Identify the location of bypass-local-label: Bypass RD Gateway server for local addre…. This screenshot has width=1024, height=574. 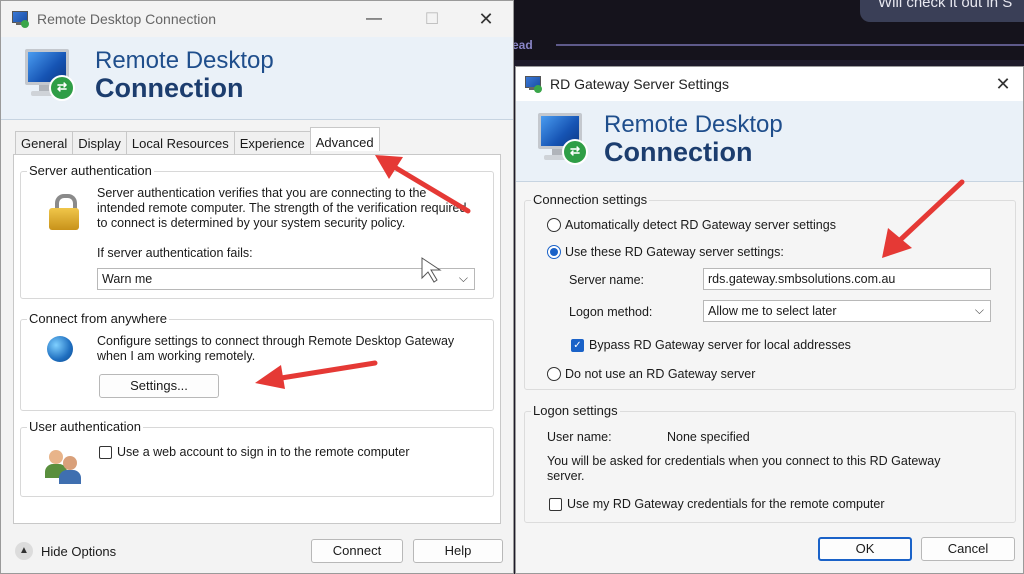
(720, 345).